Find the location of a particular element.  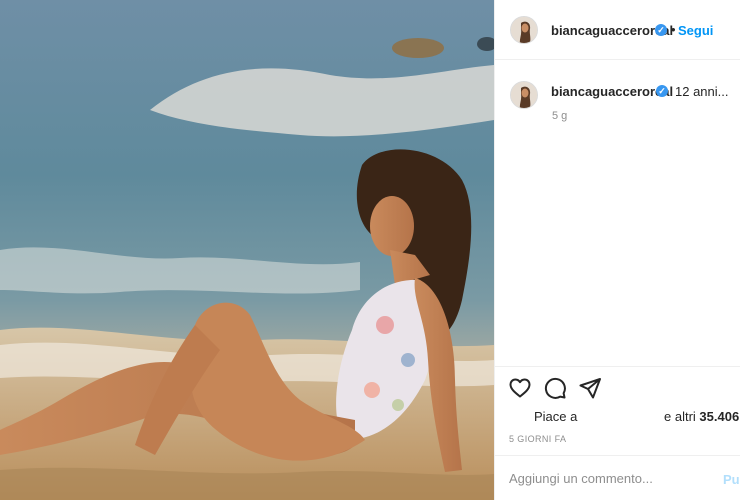

likes-prefix: Piace a is located at coordinates (556, 416).